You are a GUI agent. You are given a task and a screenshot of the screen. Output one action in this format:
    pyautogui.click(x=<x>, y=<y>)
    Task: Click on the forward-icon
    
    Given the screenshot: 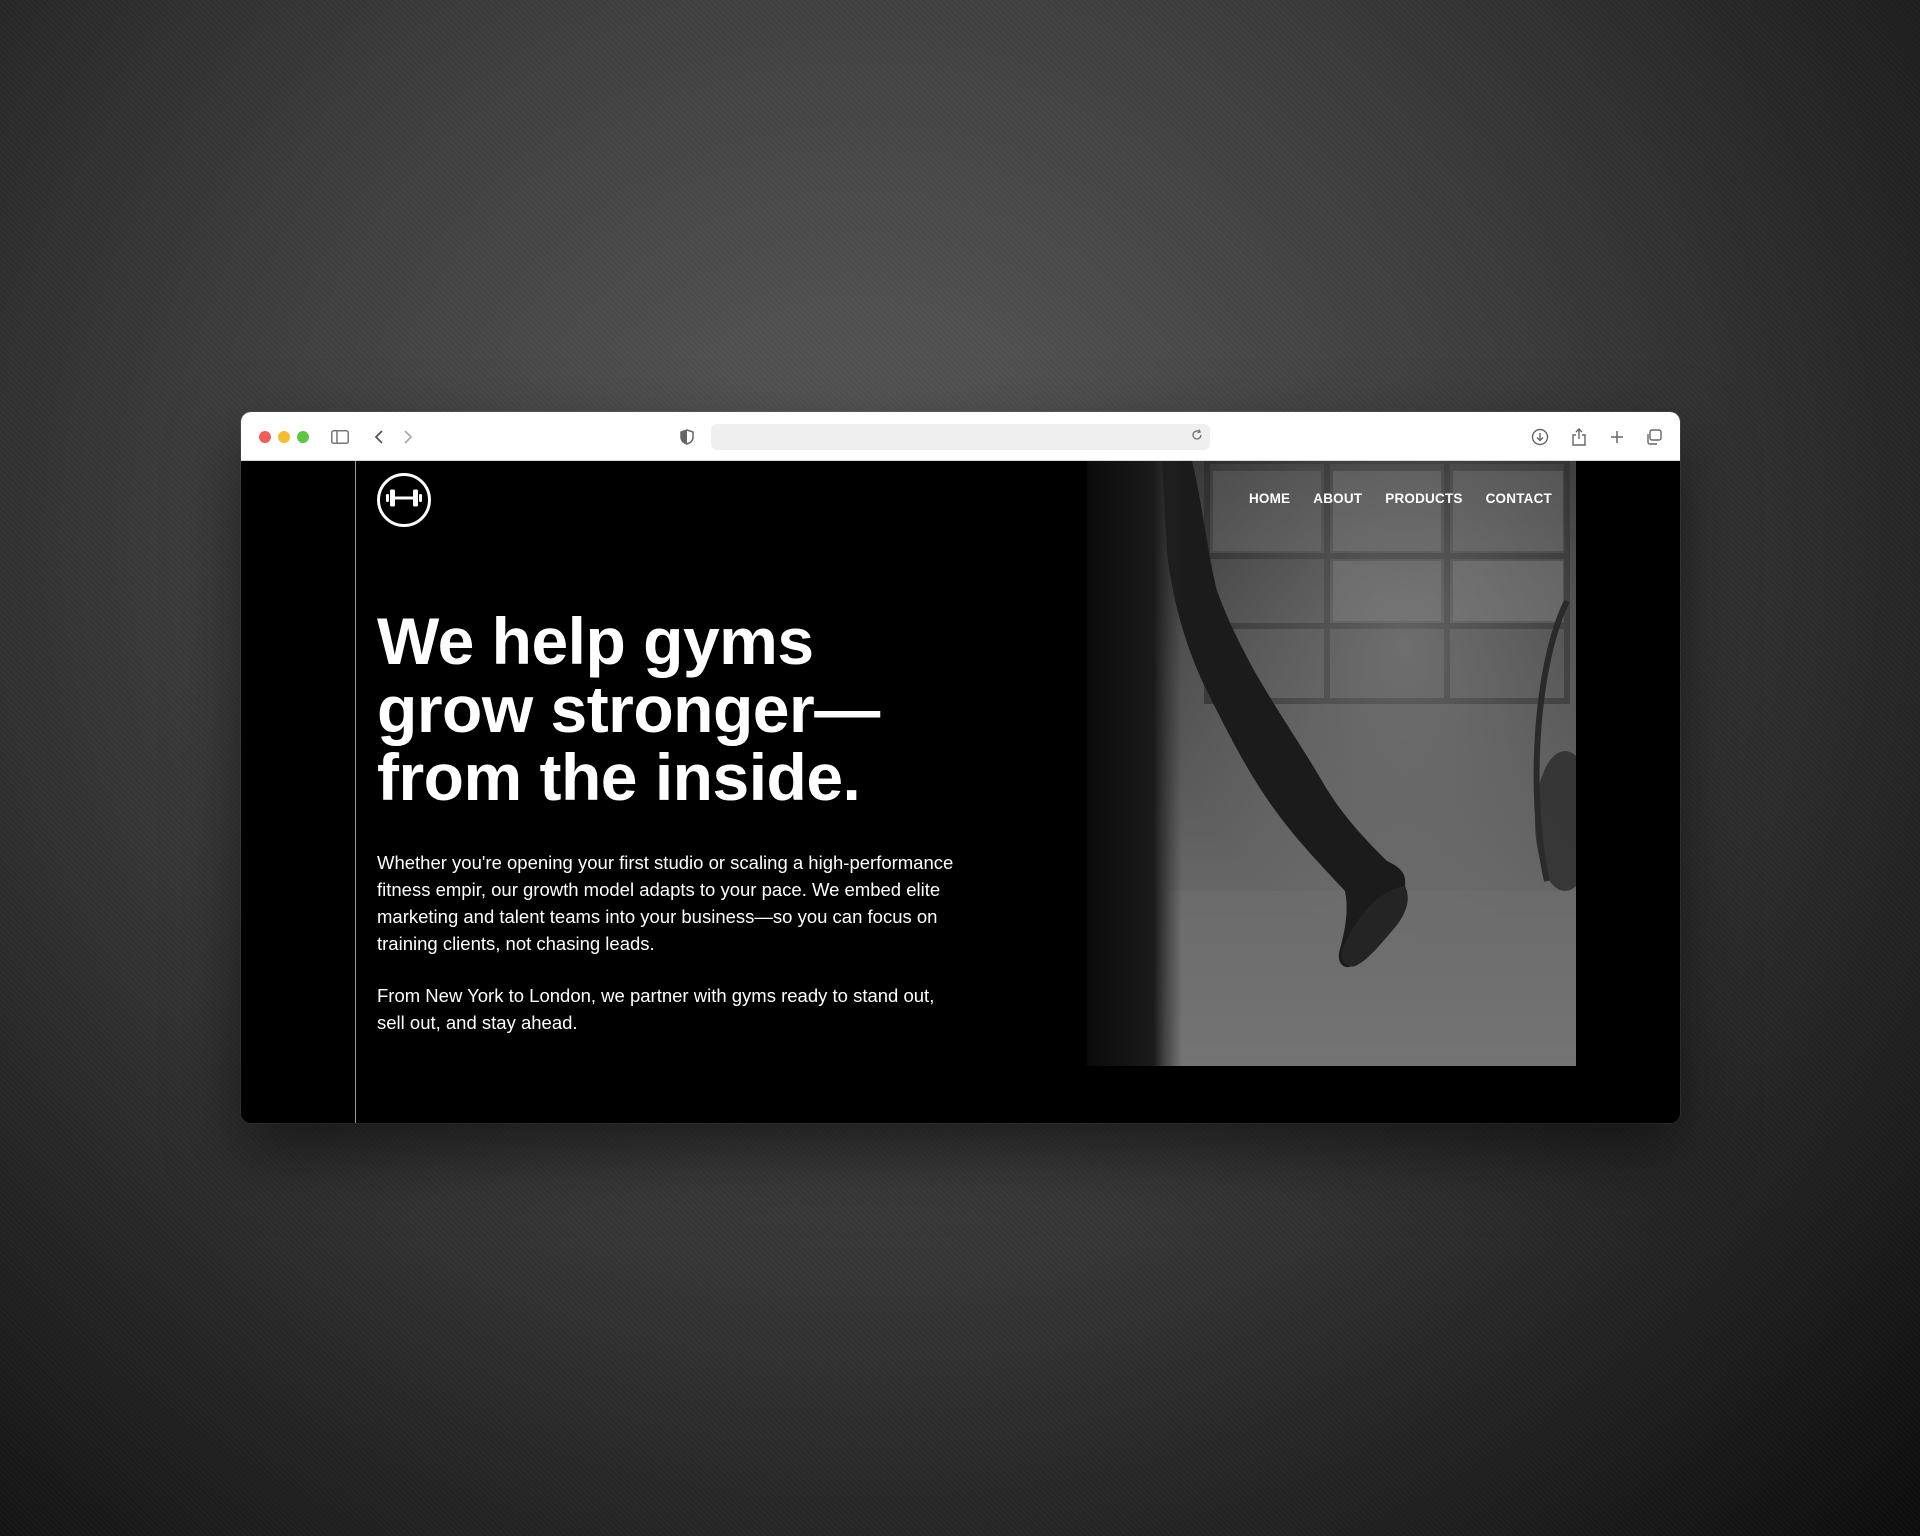 What is the action you would take?
    pyautogui.click(x=408, y=437)
    